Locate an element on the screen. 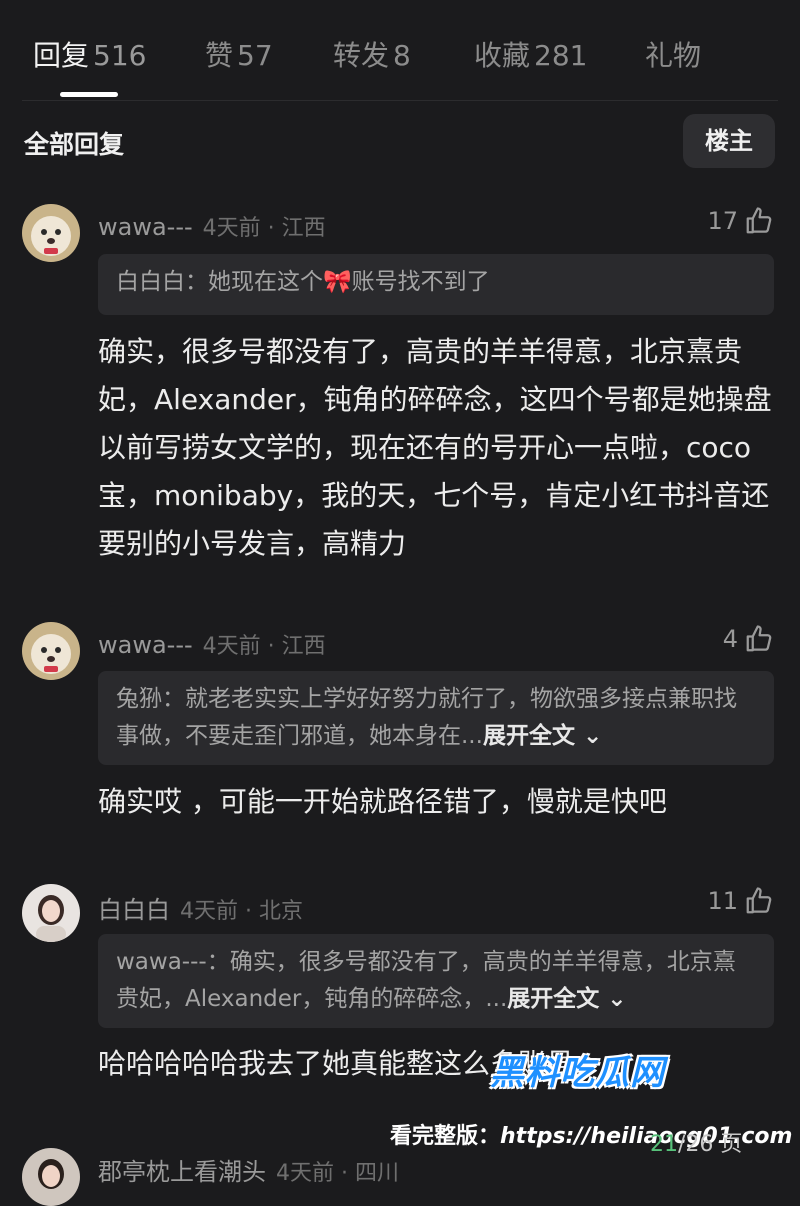  like-count: 17 is located at coordinates (722, 221).